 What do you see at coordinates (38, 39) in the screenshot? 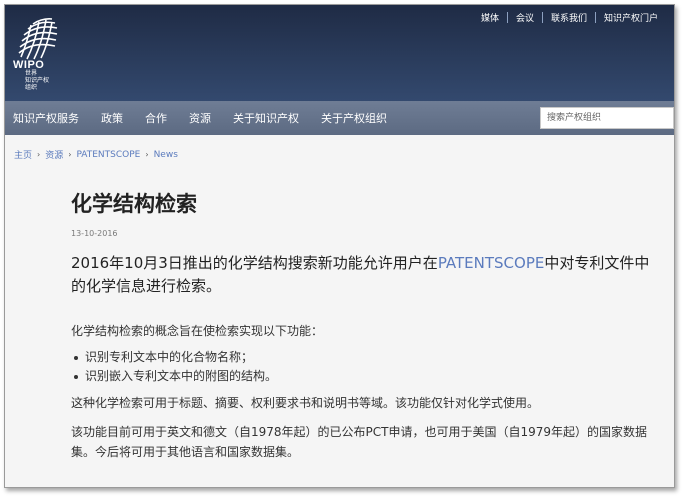
I see `wipo-globe-icon` at bounding box center [38, 39].